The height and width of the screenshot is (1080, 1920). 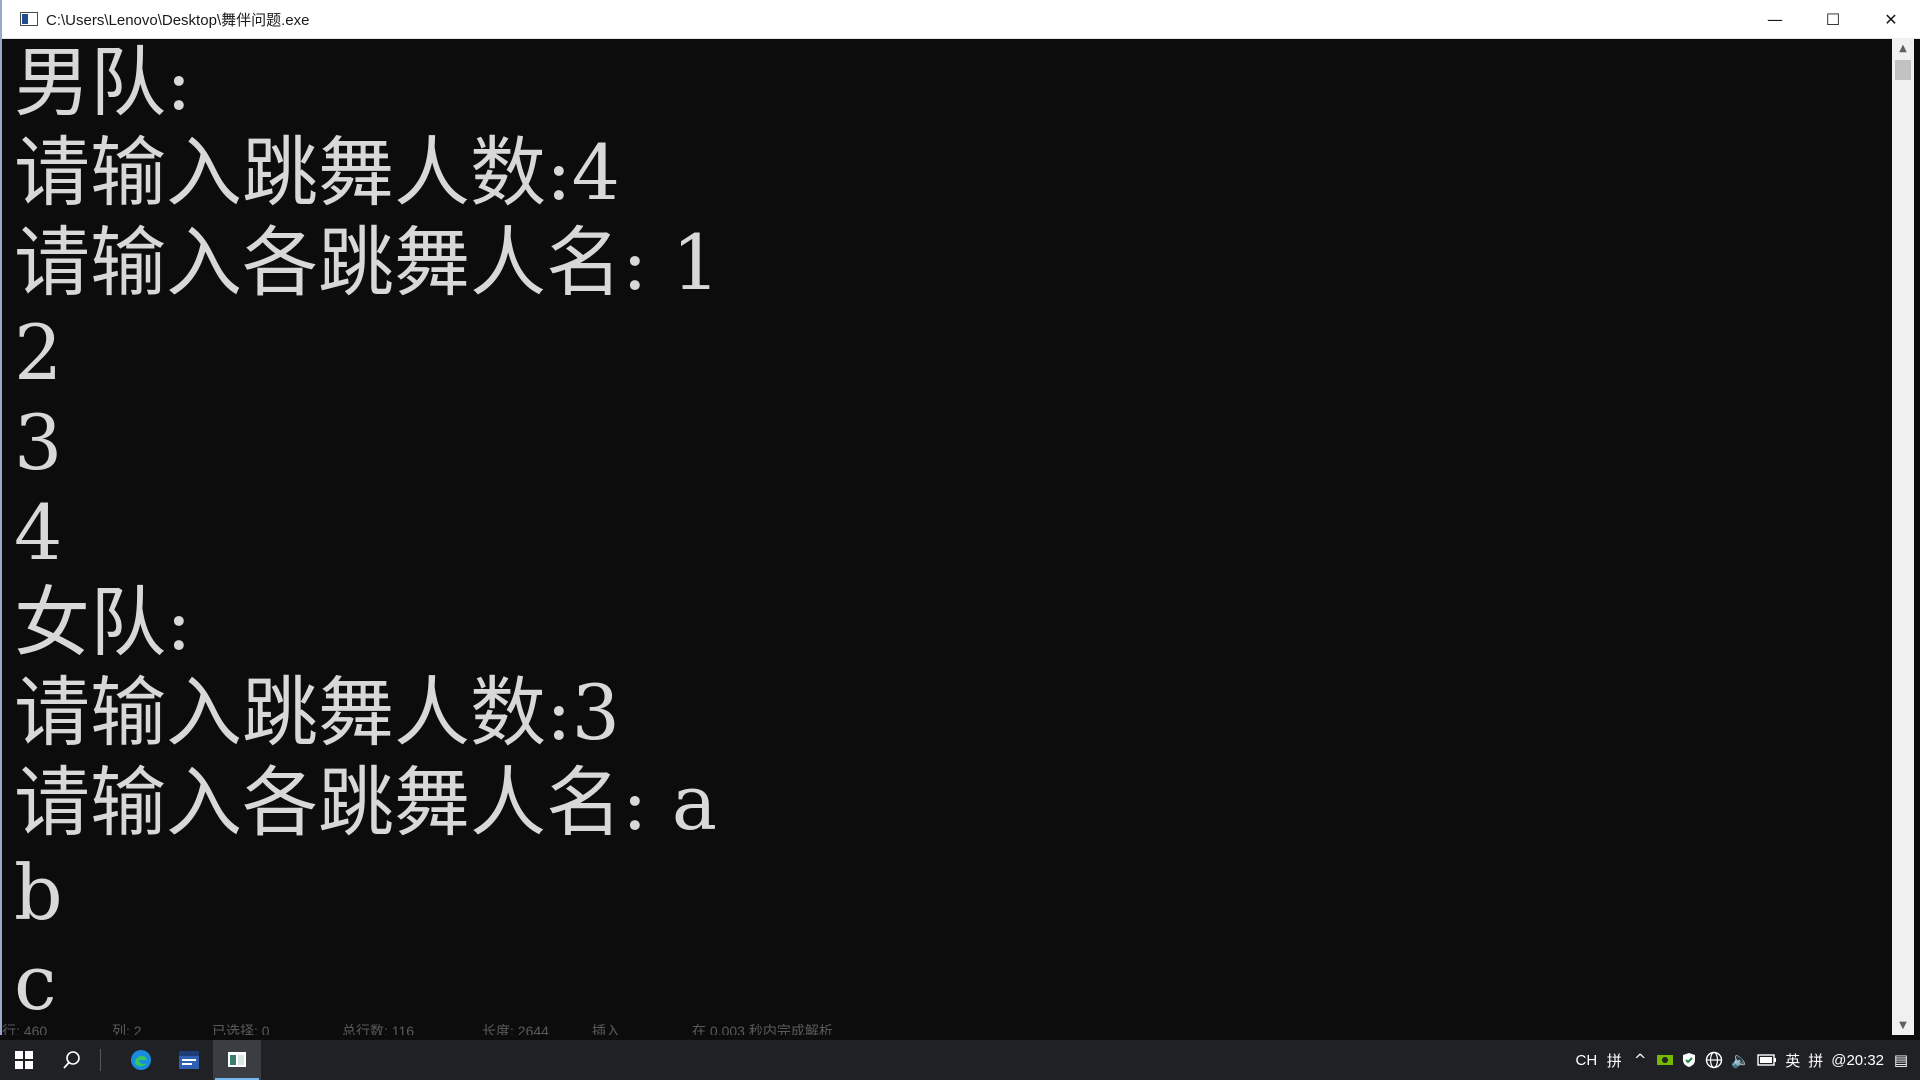 What do you see at coordinates (1740, 1060) in the screenshot?
I see `volume-icon: 🔈` at bounding box center [1740, 1060].